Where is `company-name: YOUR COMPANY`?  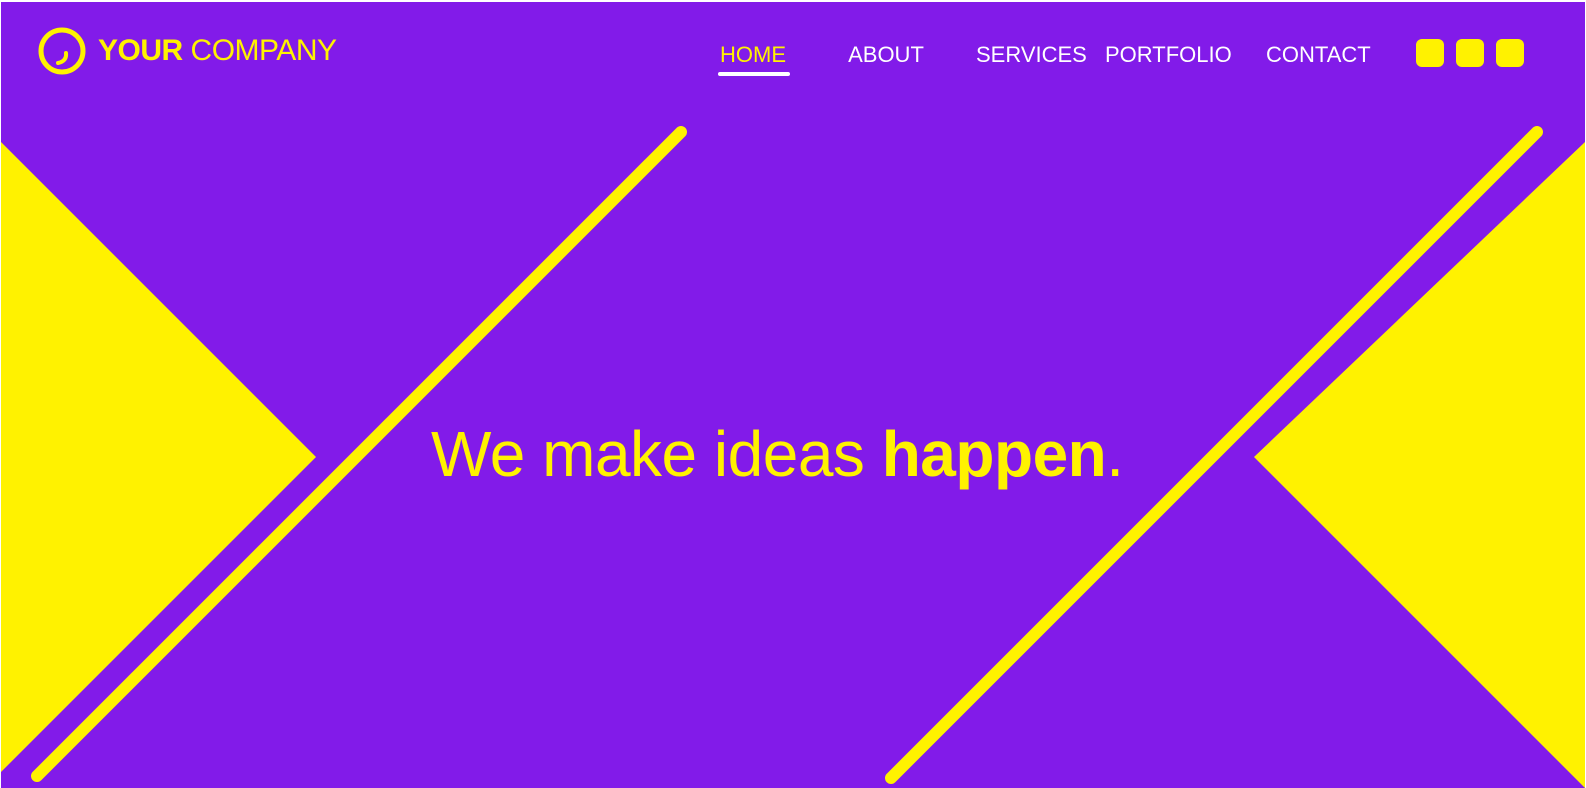 company-name: YOUR COMPANY is located at coordinates (217, 51).